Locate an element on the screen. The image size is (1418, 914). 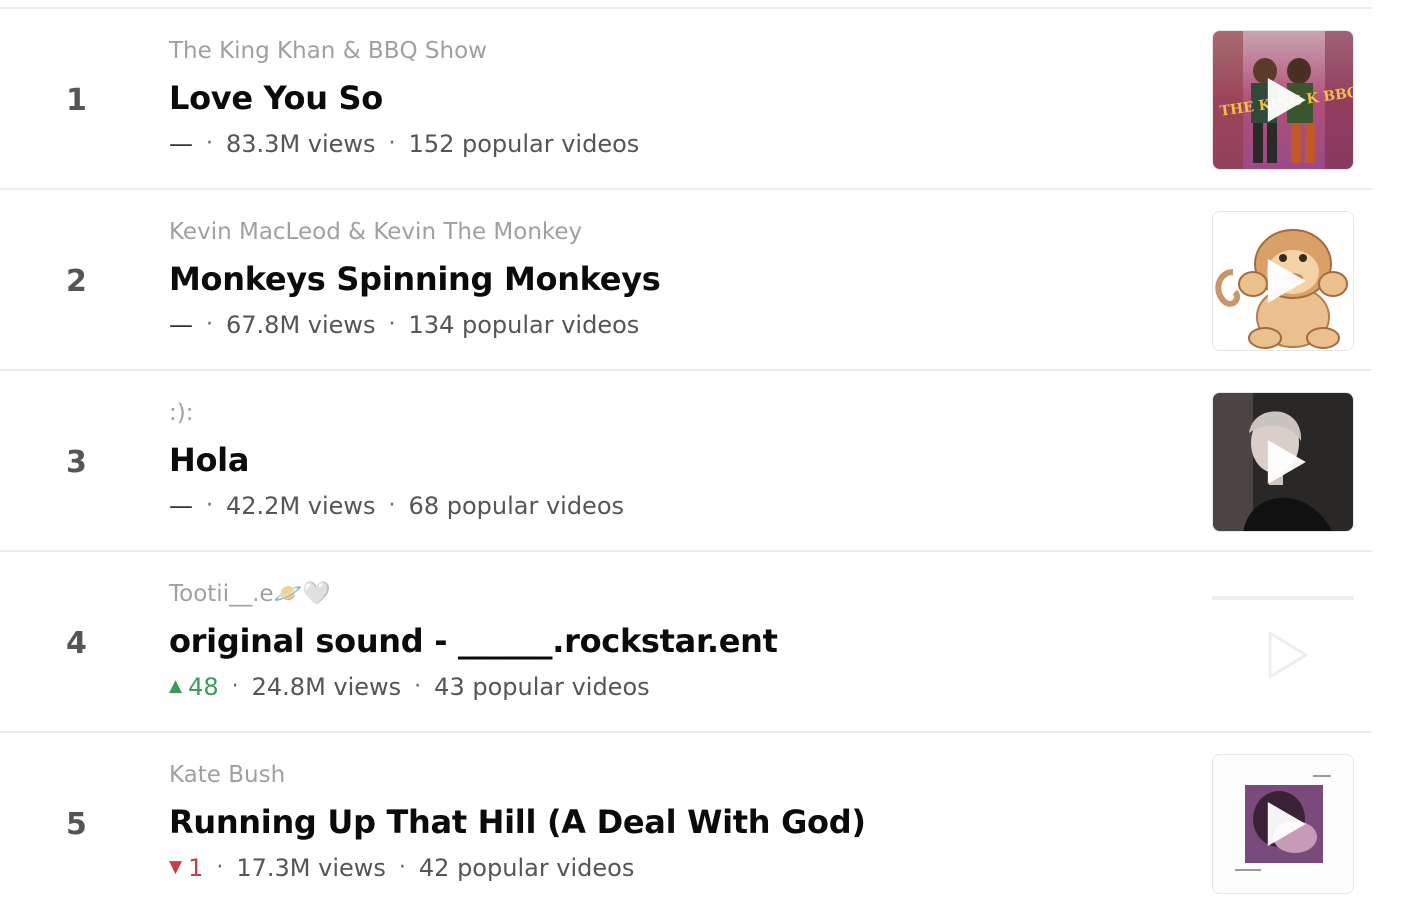
view-count: 17.3M views is located at coordinates (311, 868).